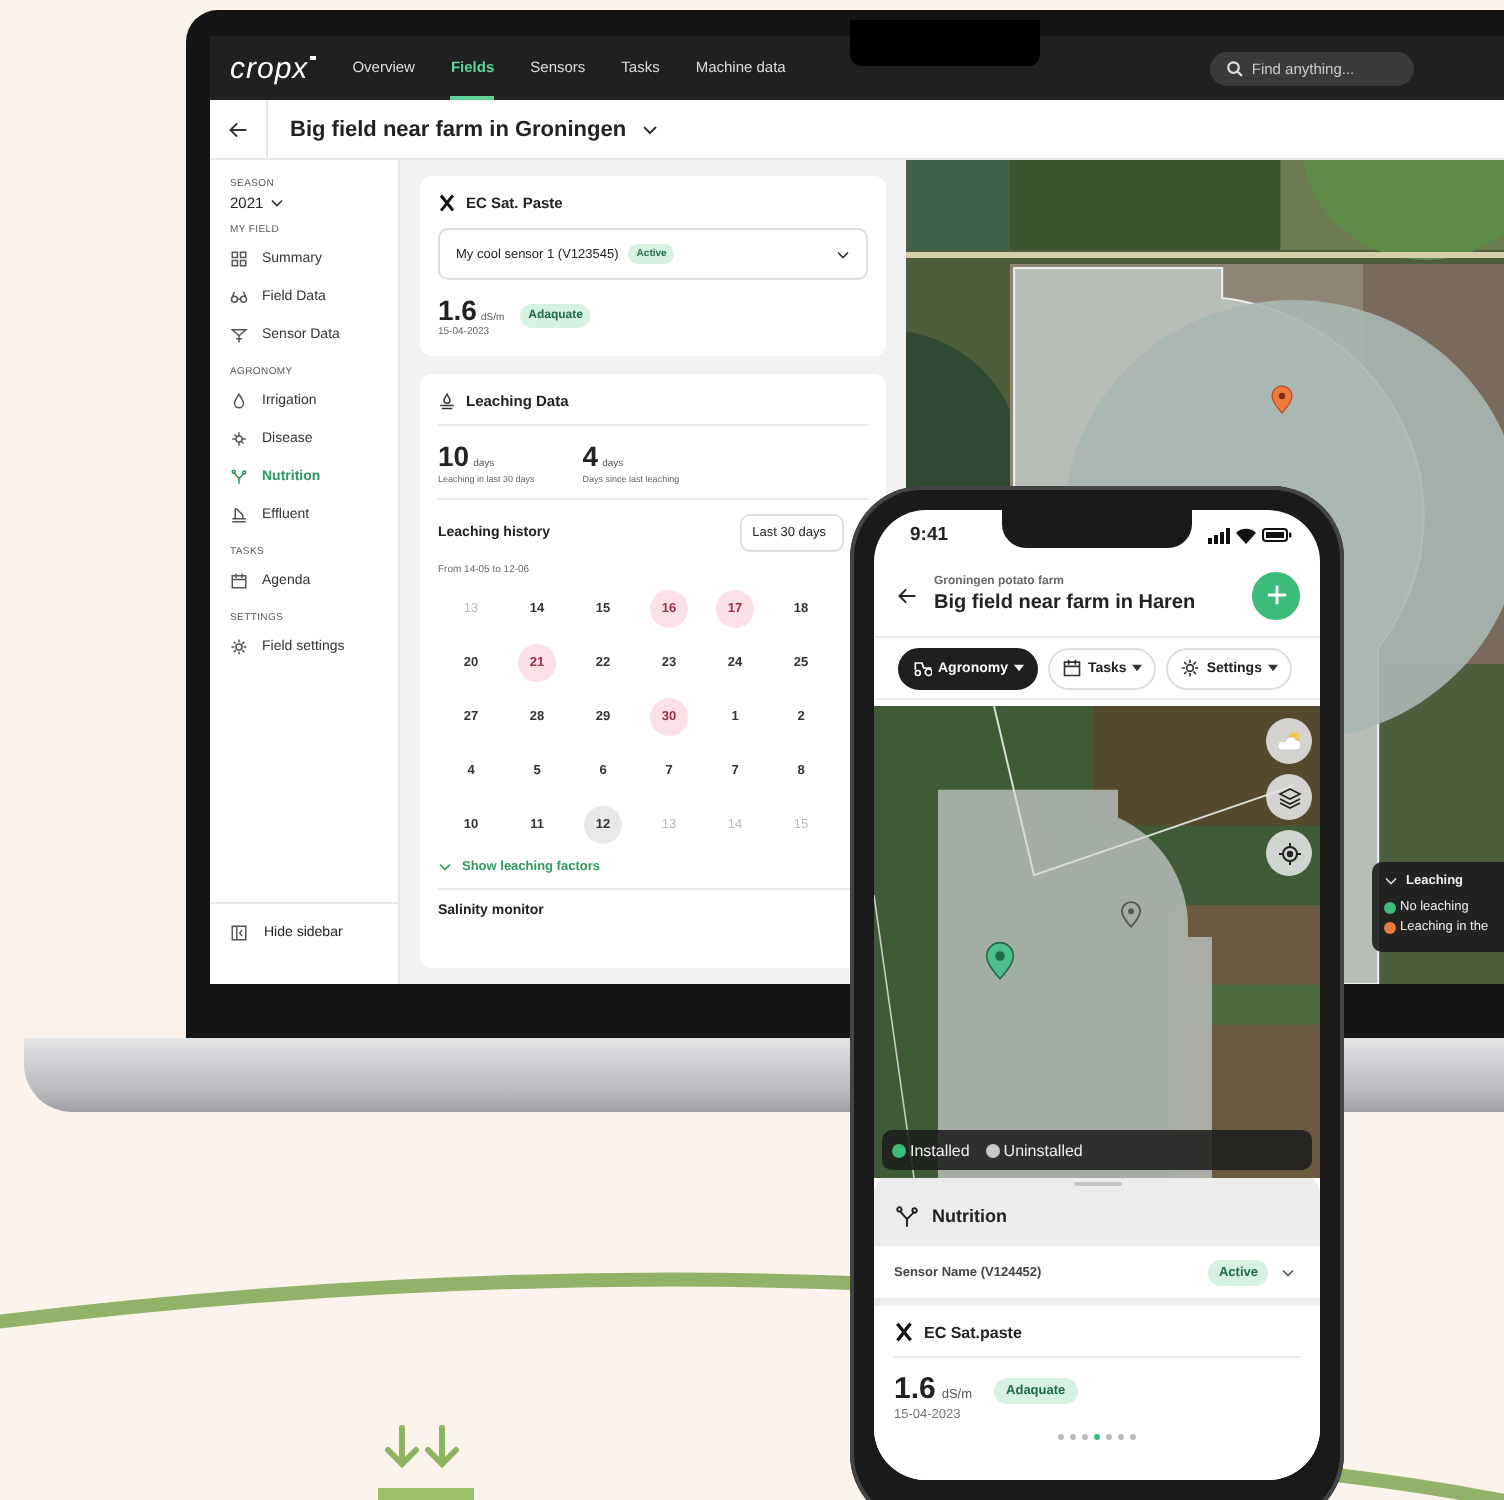  I want to click on glasses-icon, so click(239, 297).